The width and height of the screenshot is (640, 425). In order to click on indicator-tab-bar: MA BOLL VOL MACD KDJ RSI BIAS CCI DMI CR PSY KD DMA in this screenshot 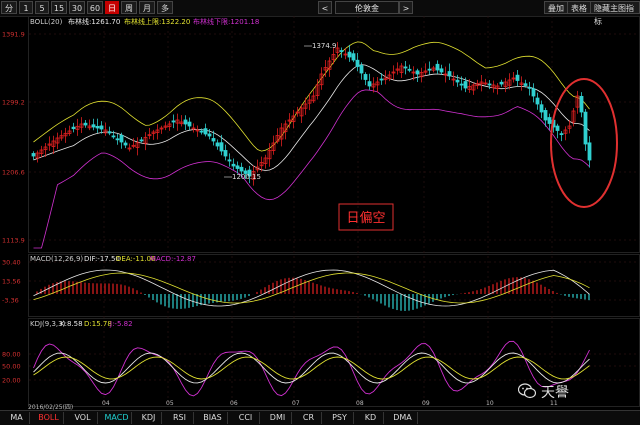, I will do `click(320, 417)`.